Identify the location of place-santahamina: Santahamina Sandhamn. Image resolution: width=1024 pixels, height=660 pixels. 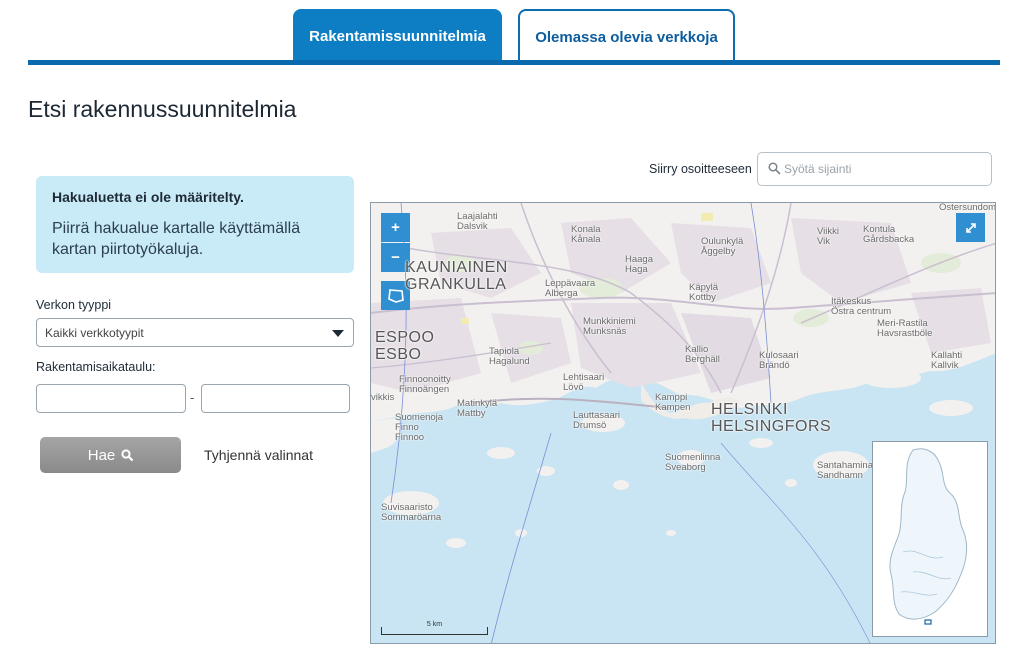
(845, 470).